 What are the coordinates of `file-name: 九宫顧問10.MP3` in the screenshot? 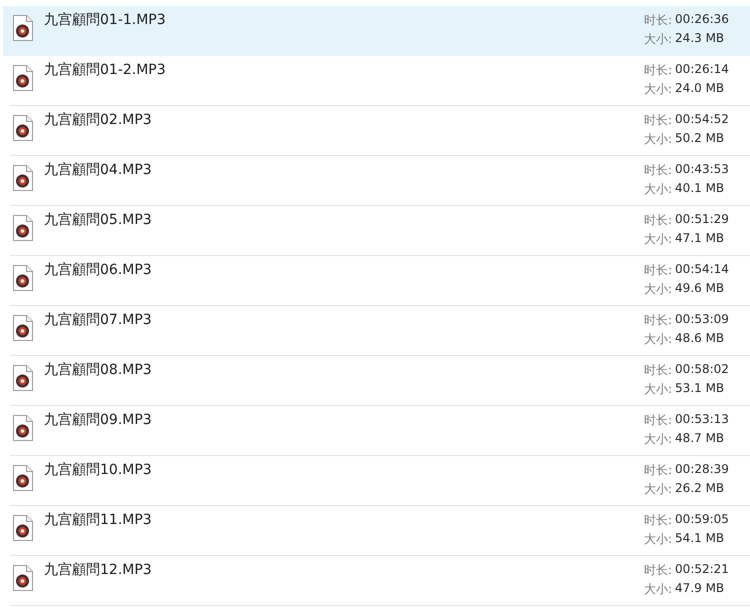 It's located at (98, 470).